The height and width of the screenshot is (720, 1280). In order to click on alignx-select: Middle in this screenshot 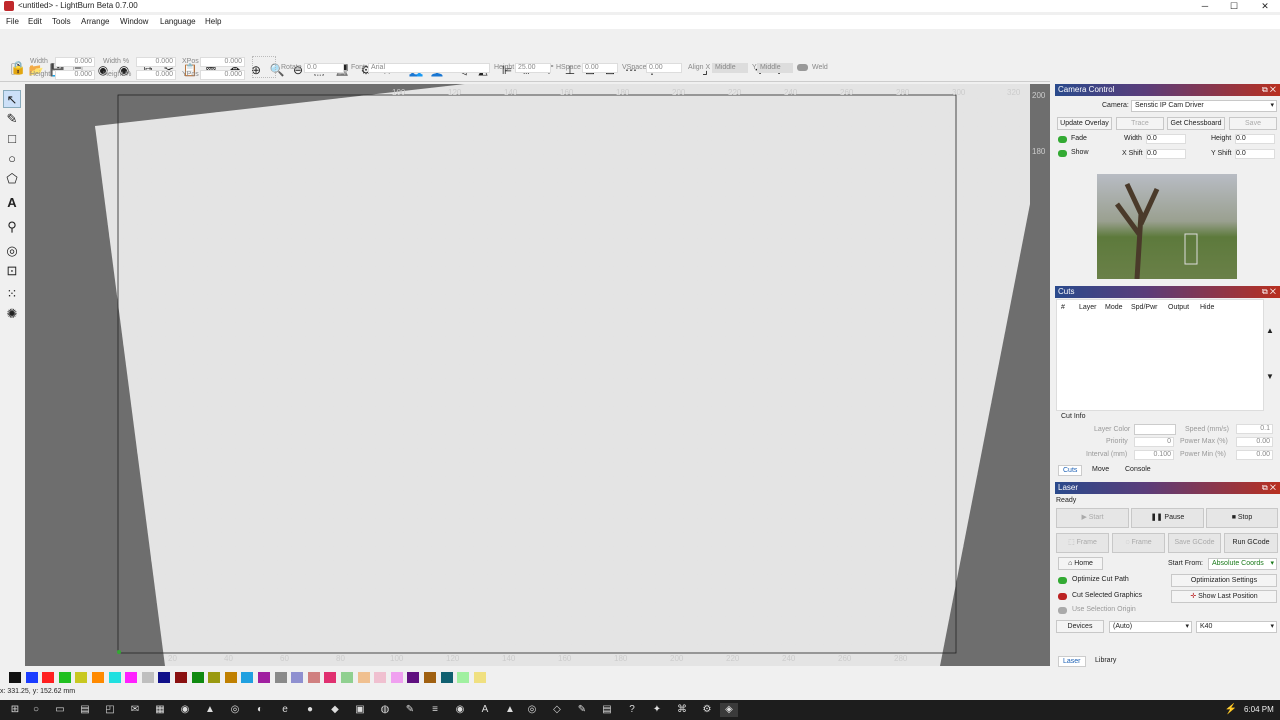, I will do `click(730, 68)`.